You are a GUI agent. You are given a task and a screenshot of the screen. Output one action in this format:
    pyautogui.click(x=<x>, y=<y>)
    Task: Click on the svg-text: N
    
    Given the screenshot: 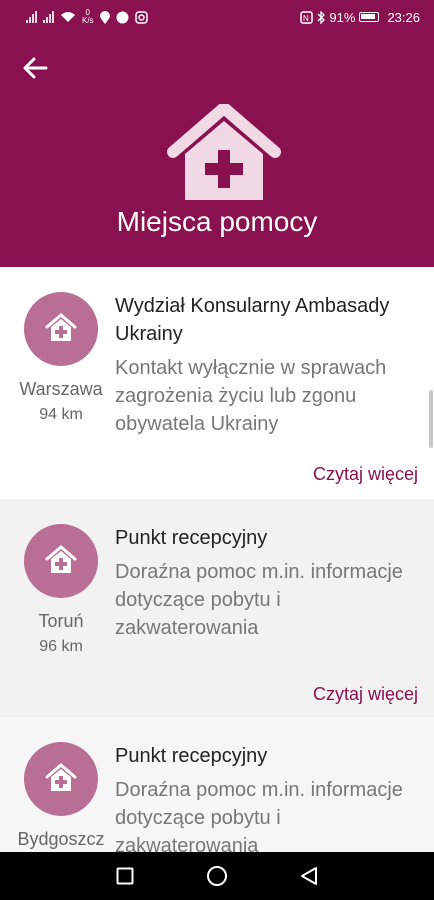 What is the action you would take?
    pyautogui.click(x=306, y=18)
    